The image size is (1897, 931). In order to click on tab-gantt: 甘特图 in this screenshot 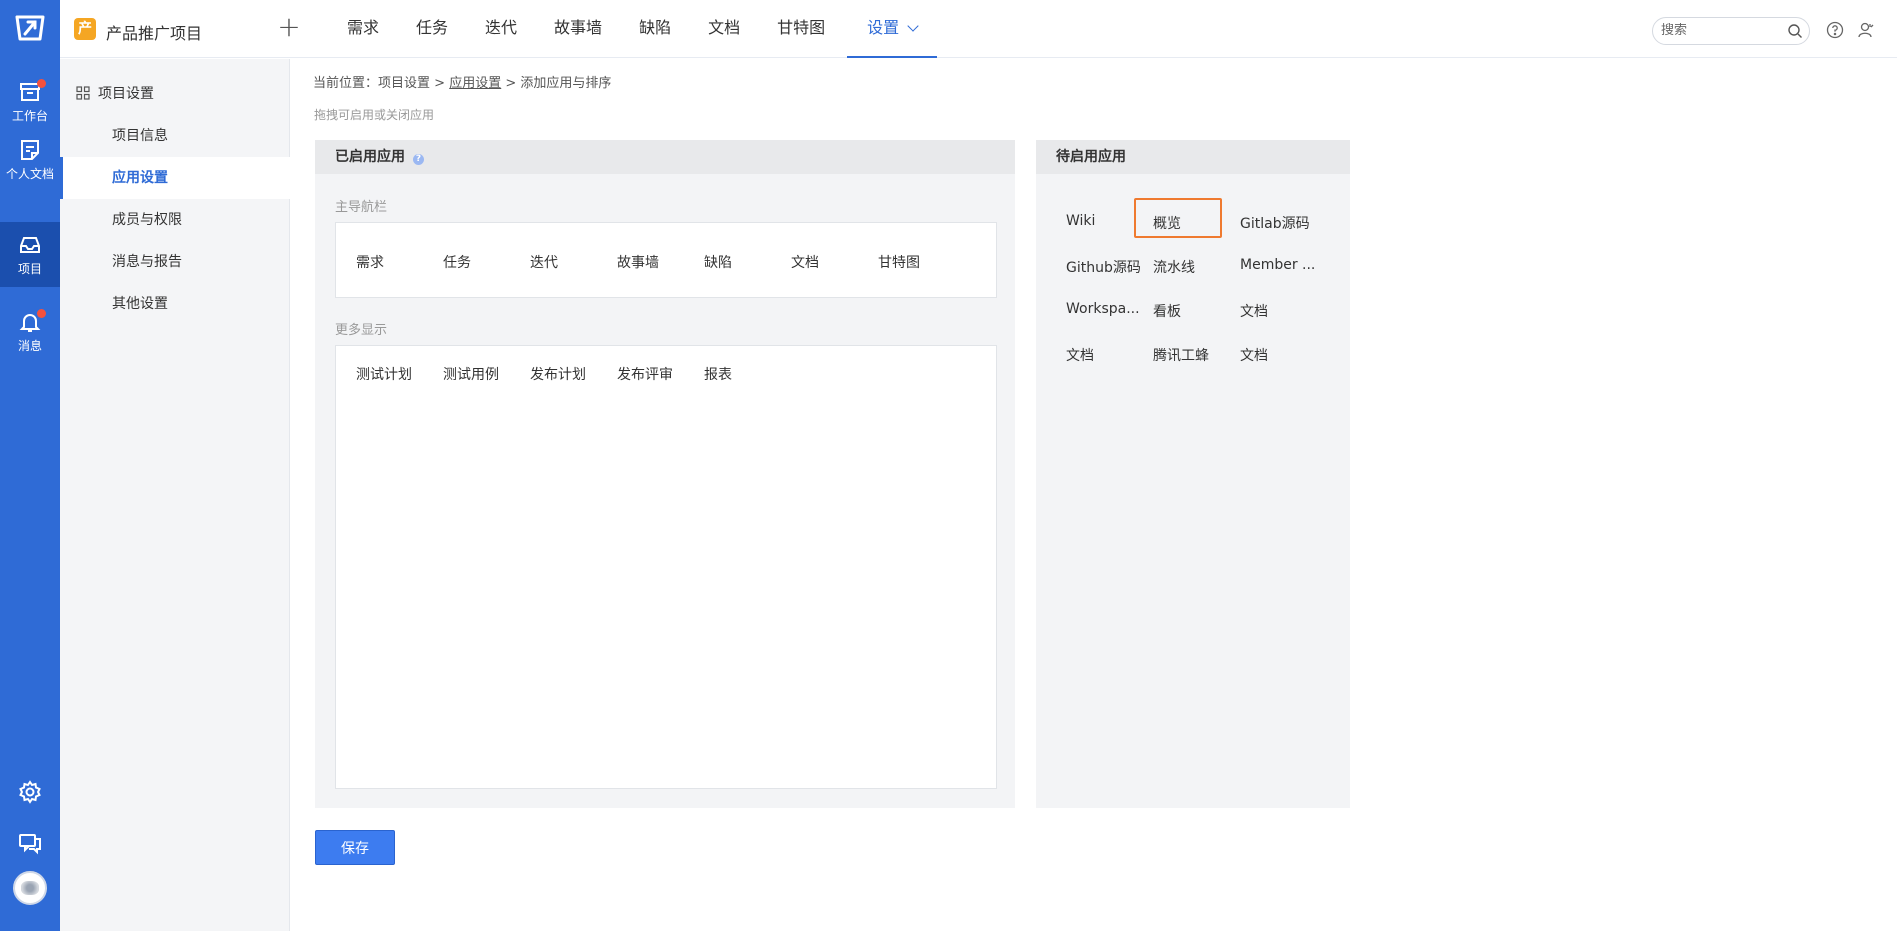, I will do `click(800, 29)`.